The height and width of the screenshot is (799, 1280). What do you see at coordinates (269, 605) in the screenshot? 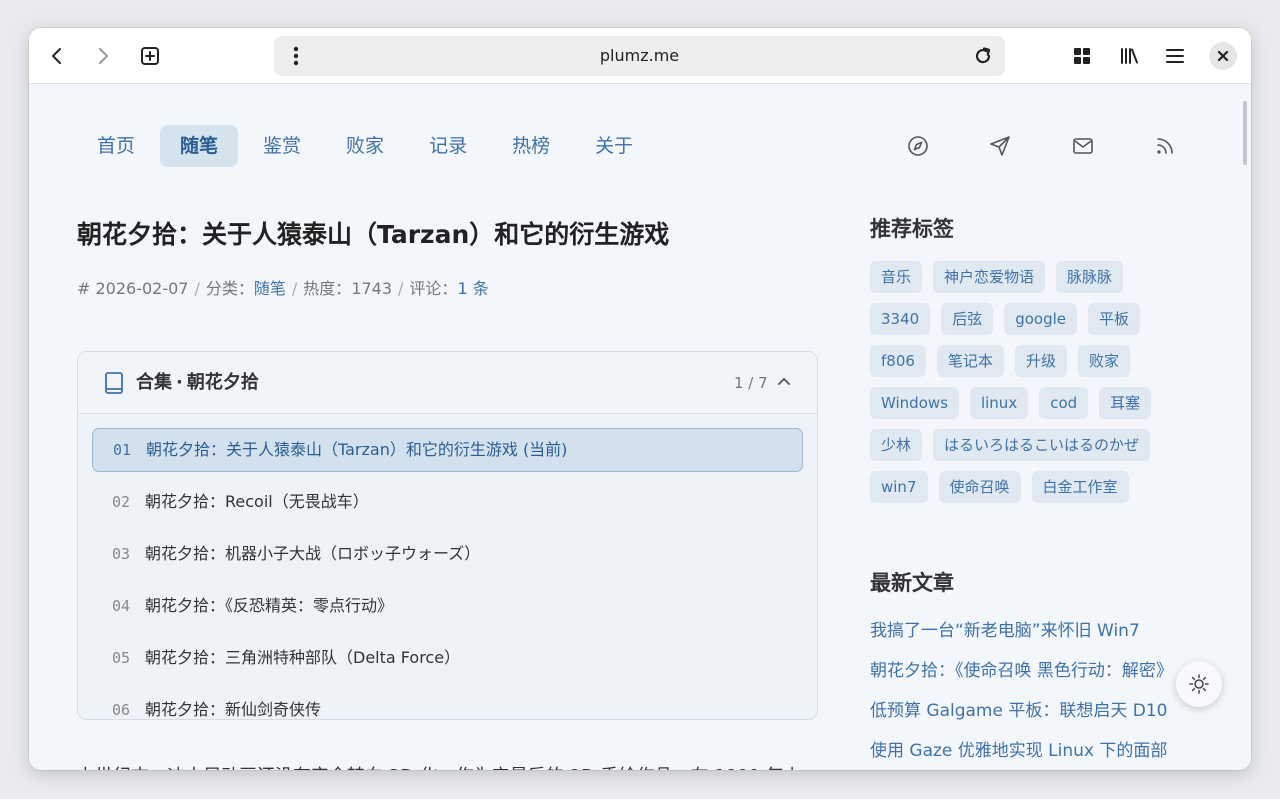
I see `item-title: 朝花夕拾：《反恐精英：零点行动》` at bounding box center [269, 605].